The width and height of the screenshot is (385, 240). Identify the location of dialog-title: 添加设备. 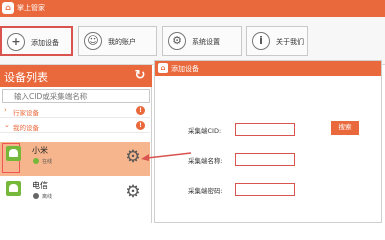
(185, 69).